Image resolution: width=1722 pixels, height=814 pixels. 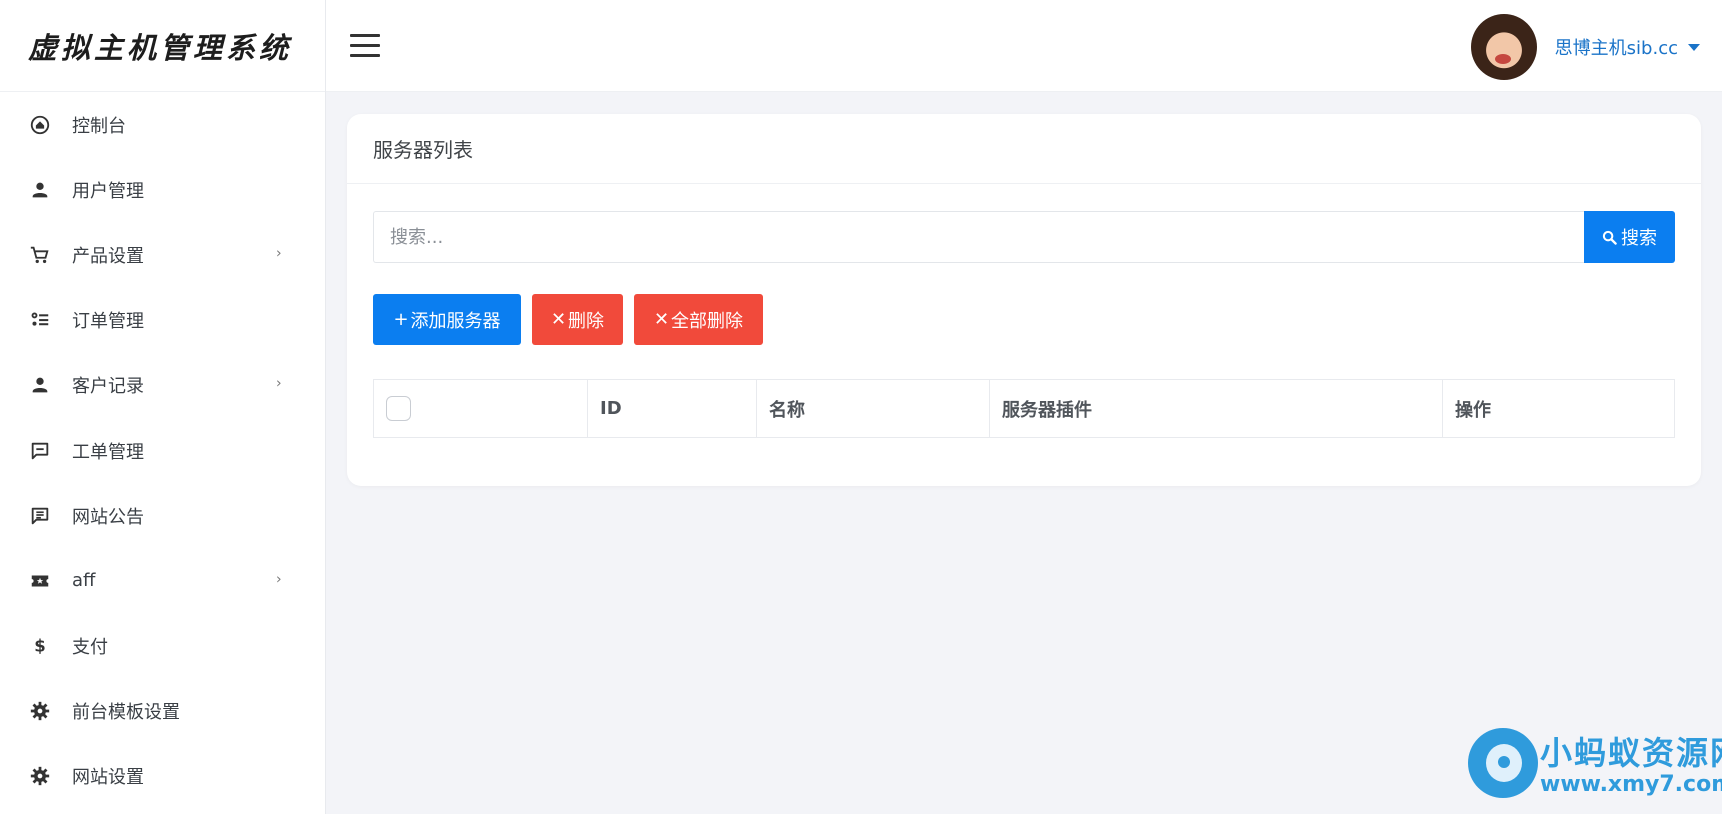 What do you see at coordinates (162, 580) in the screenshot?
I see `sidebar-item-aff: aff ›` at bounding box center [162, 580].